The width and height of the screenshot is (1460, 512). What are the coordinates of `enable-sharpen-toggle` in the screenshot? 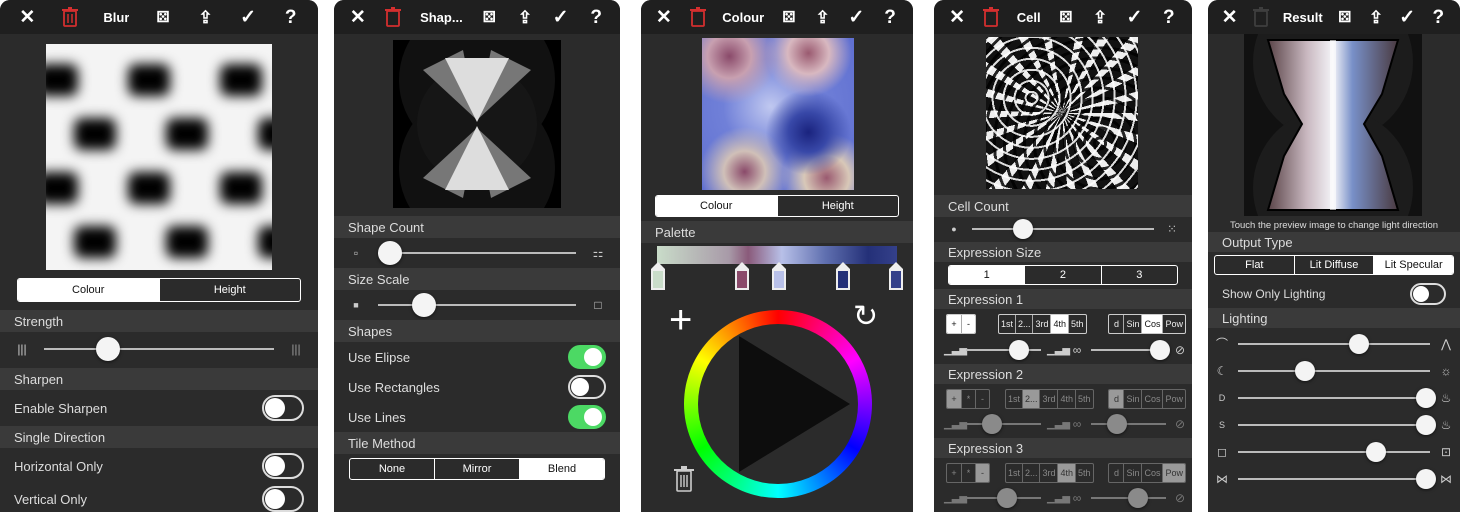 It's located at (283, 408).